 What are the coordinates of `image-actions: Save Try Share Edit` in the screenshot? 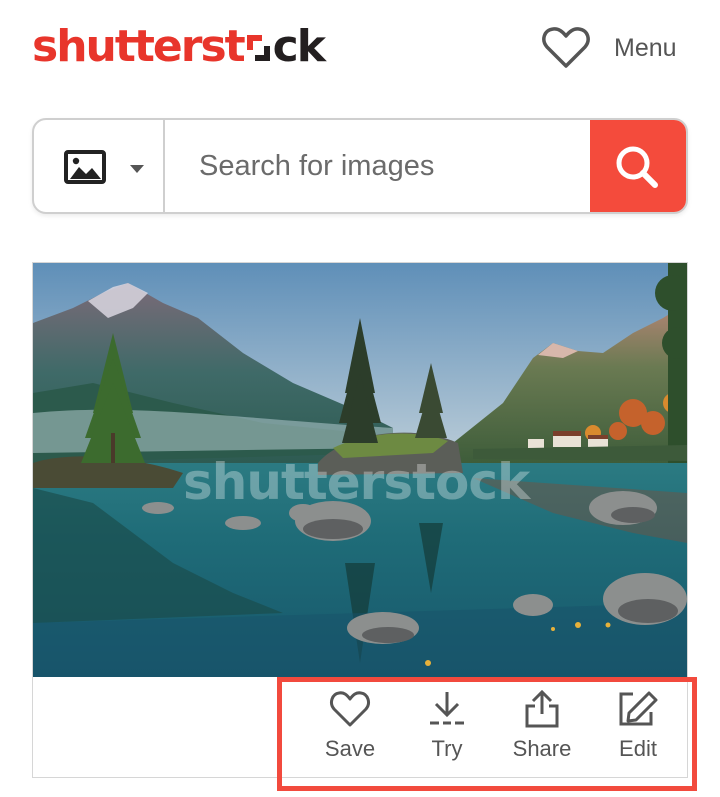 It's located at (492, 731).